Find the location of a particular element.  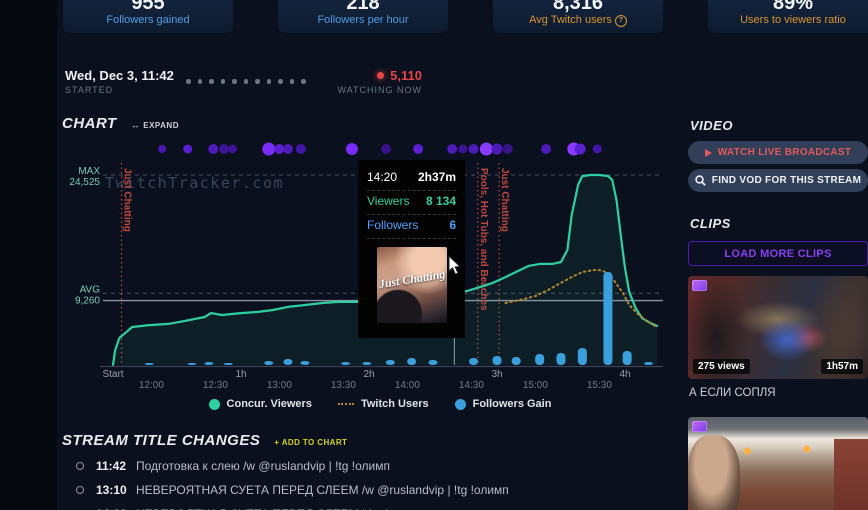

find-vod-button: FIND VOD FOR THIS STREAM is located at coordinates (778, 180).